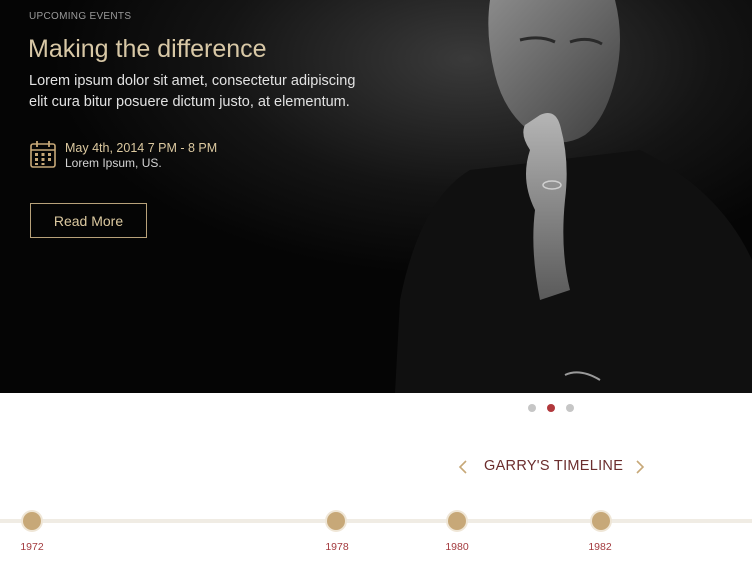 This screenshot has width=752, height=564. Describe the element at coordinates (32, 521) in the screenshot. I see `timeline-node-1972` at that location.